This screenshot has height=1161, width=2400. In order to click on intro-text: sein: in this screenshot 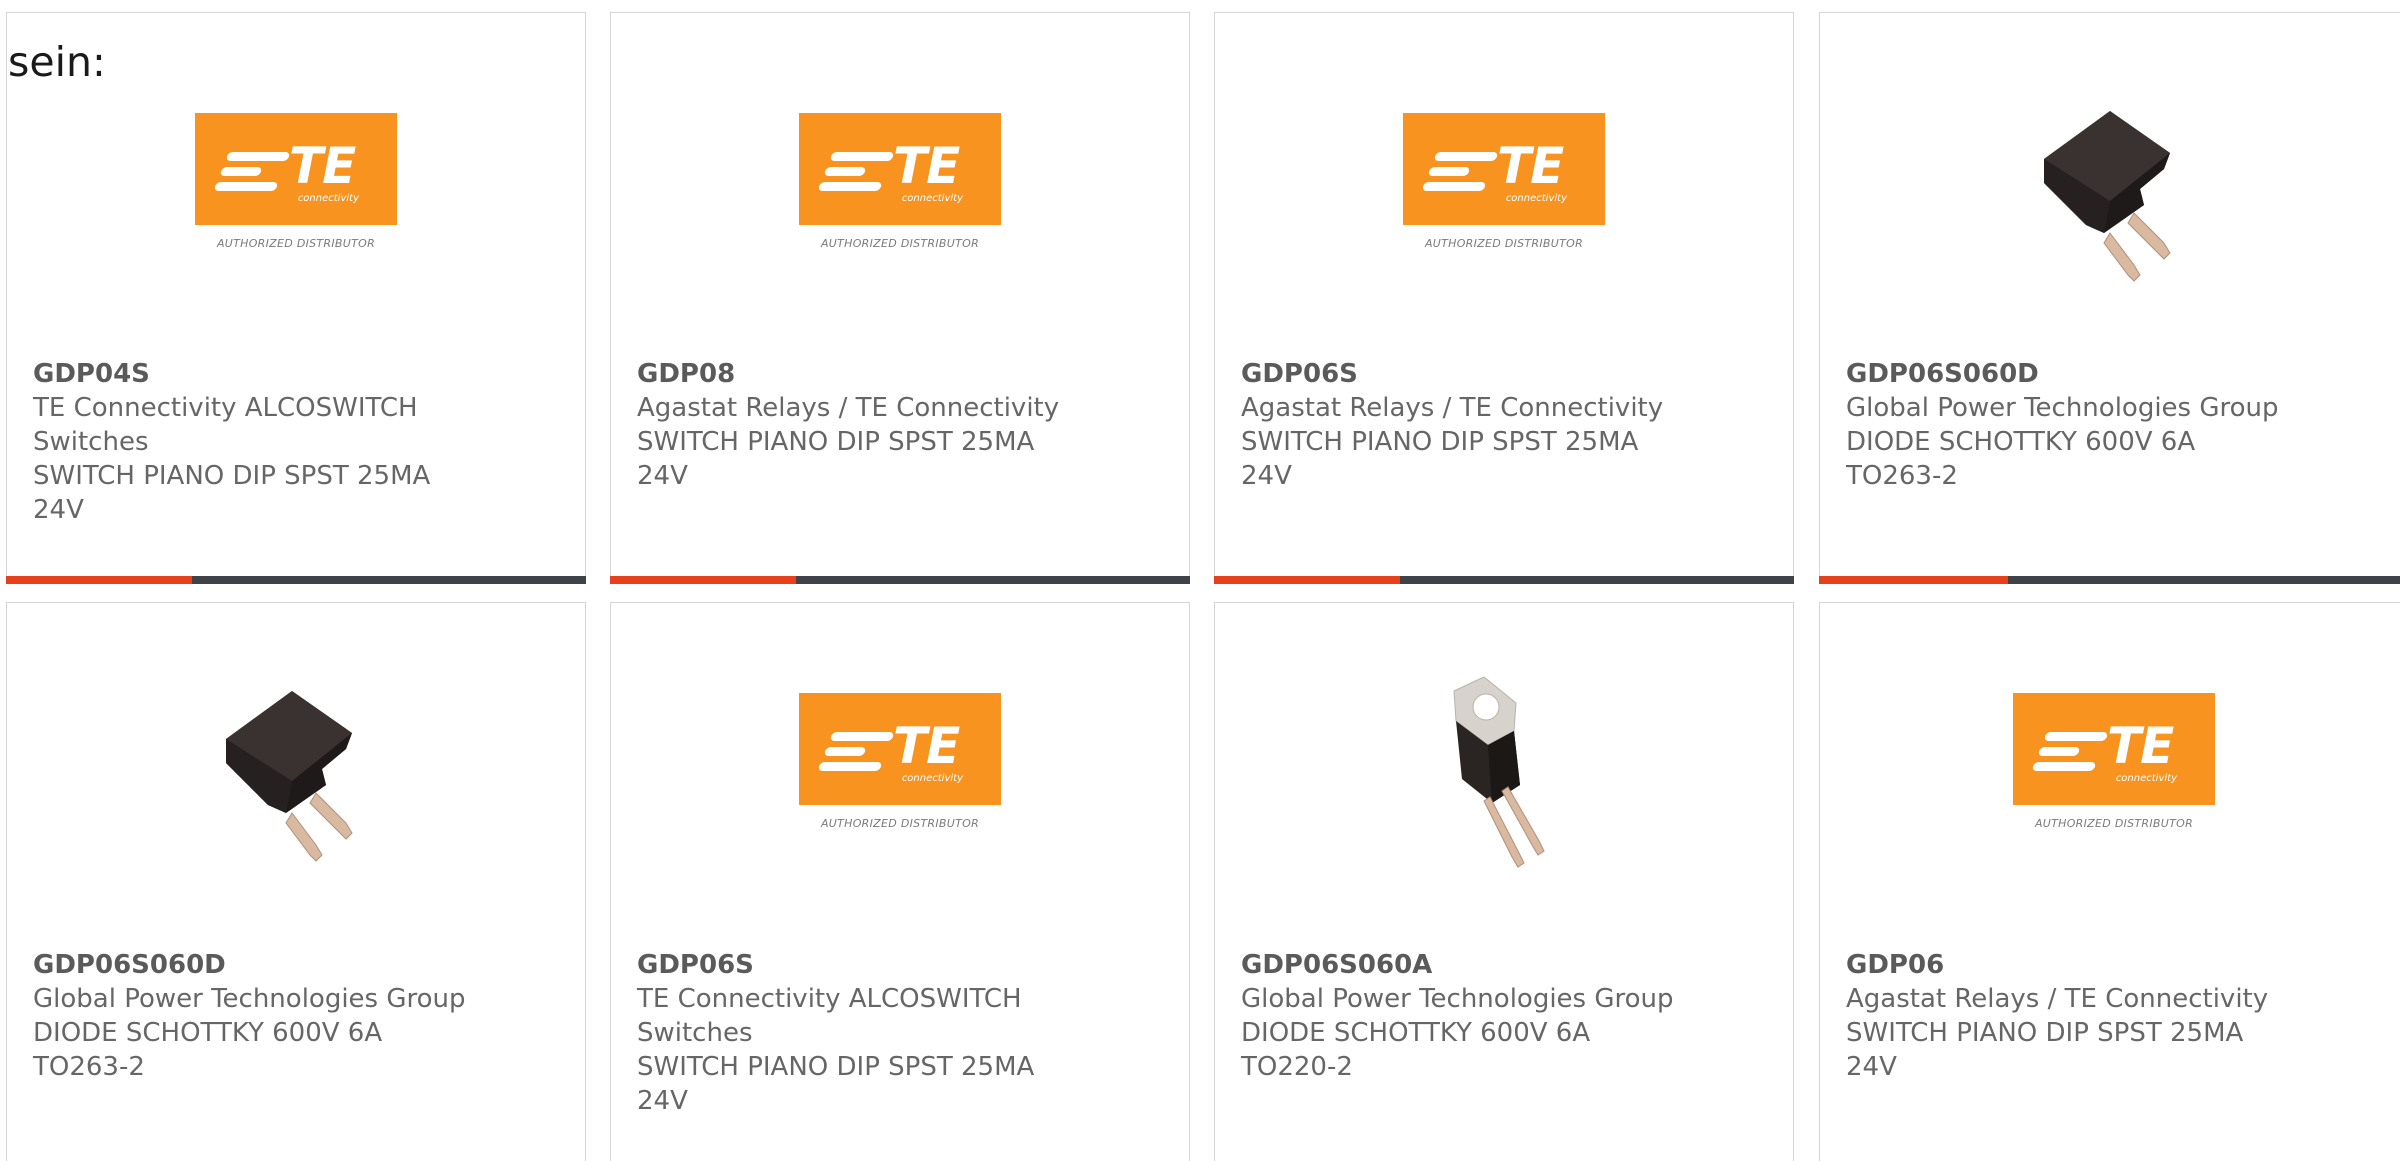, I will do `click(57, 62)`.